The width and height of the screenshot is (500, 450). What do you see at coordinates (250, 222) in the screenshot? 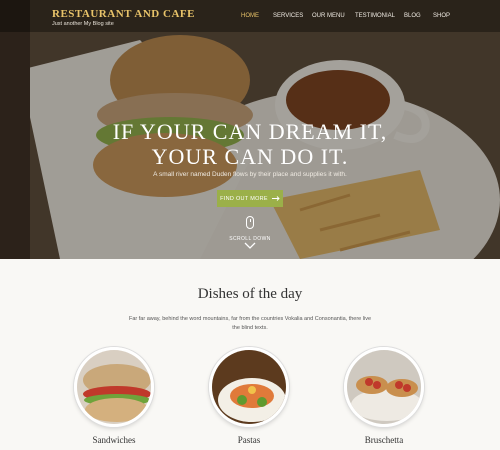
I see `mouse-icon` at bounding box center [250, 222].